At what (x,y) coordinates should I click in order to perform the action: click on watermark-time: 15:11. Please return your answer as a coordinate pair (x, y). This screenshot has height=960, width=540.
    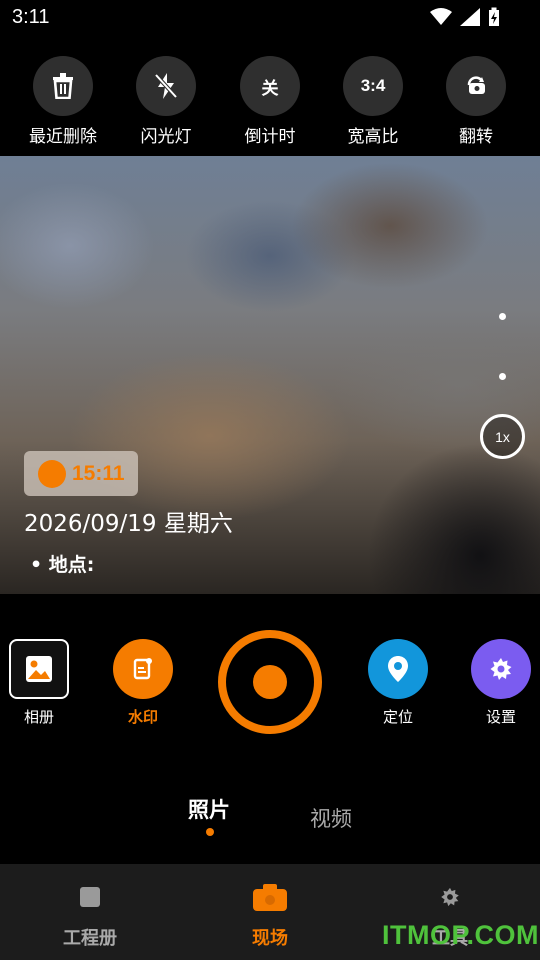
    Looking at the image, I should click on (98, 473).